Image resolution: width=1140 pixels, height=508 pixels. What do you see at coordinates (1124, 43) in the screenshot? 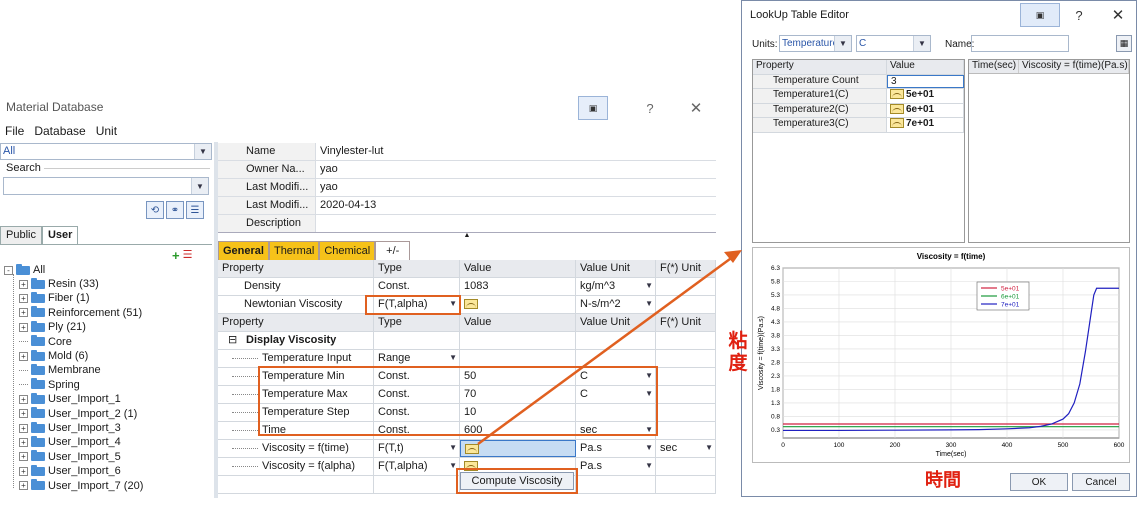
I see `calculator-button: ▦` at bounding box center [1124, 43].